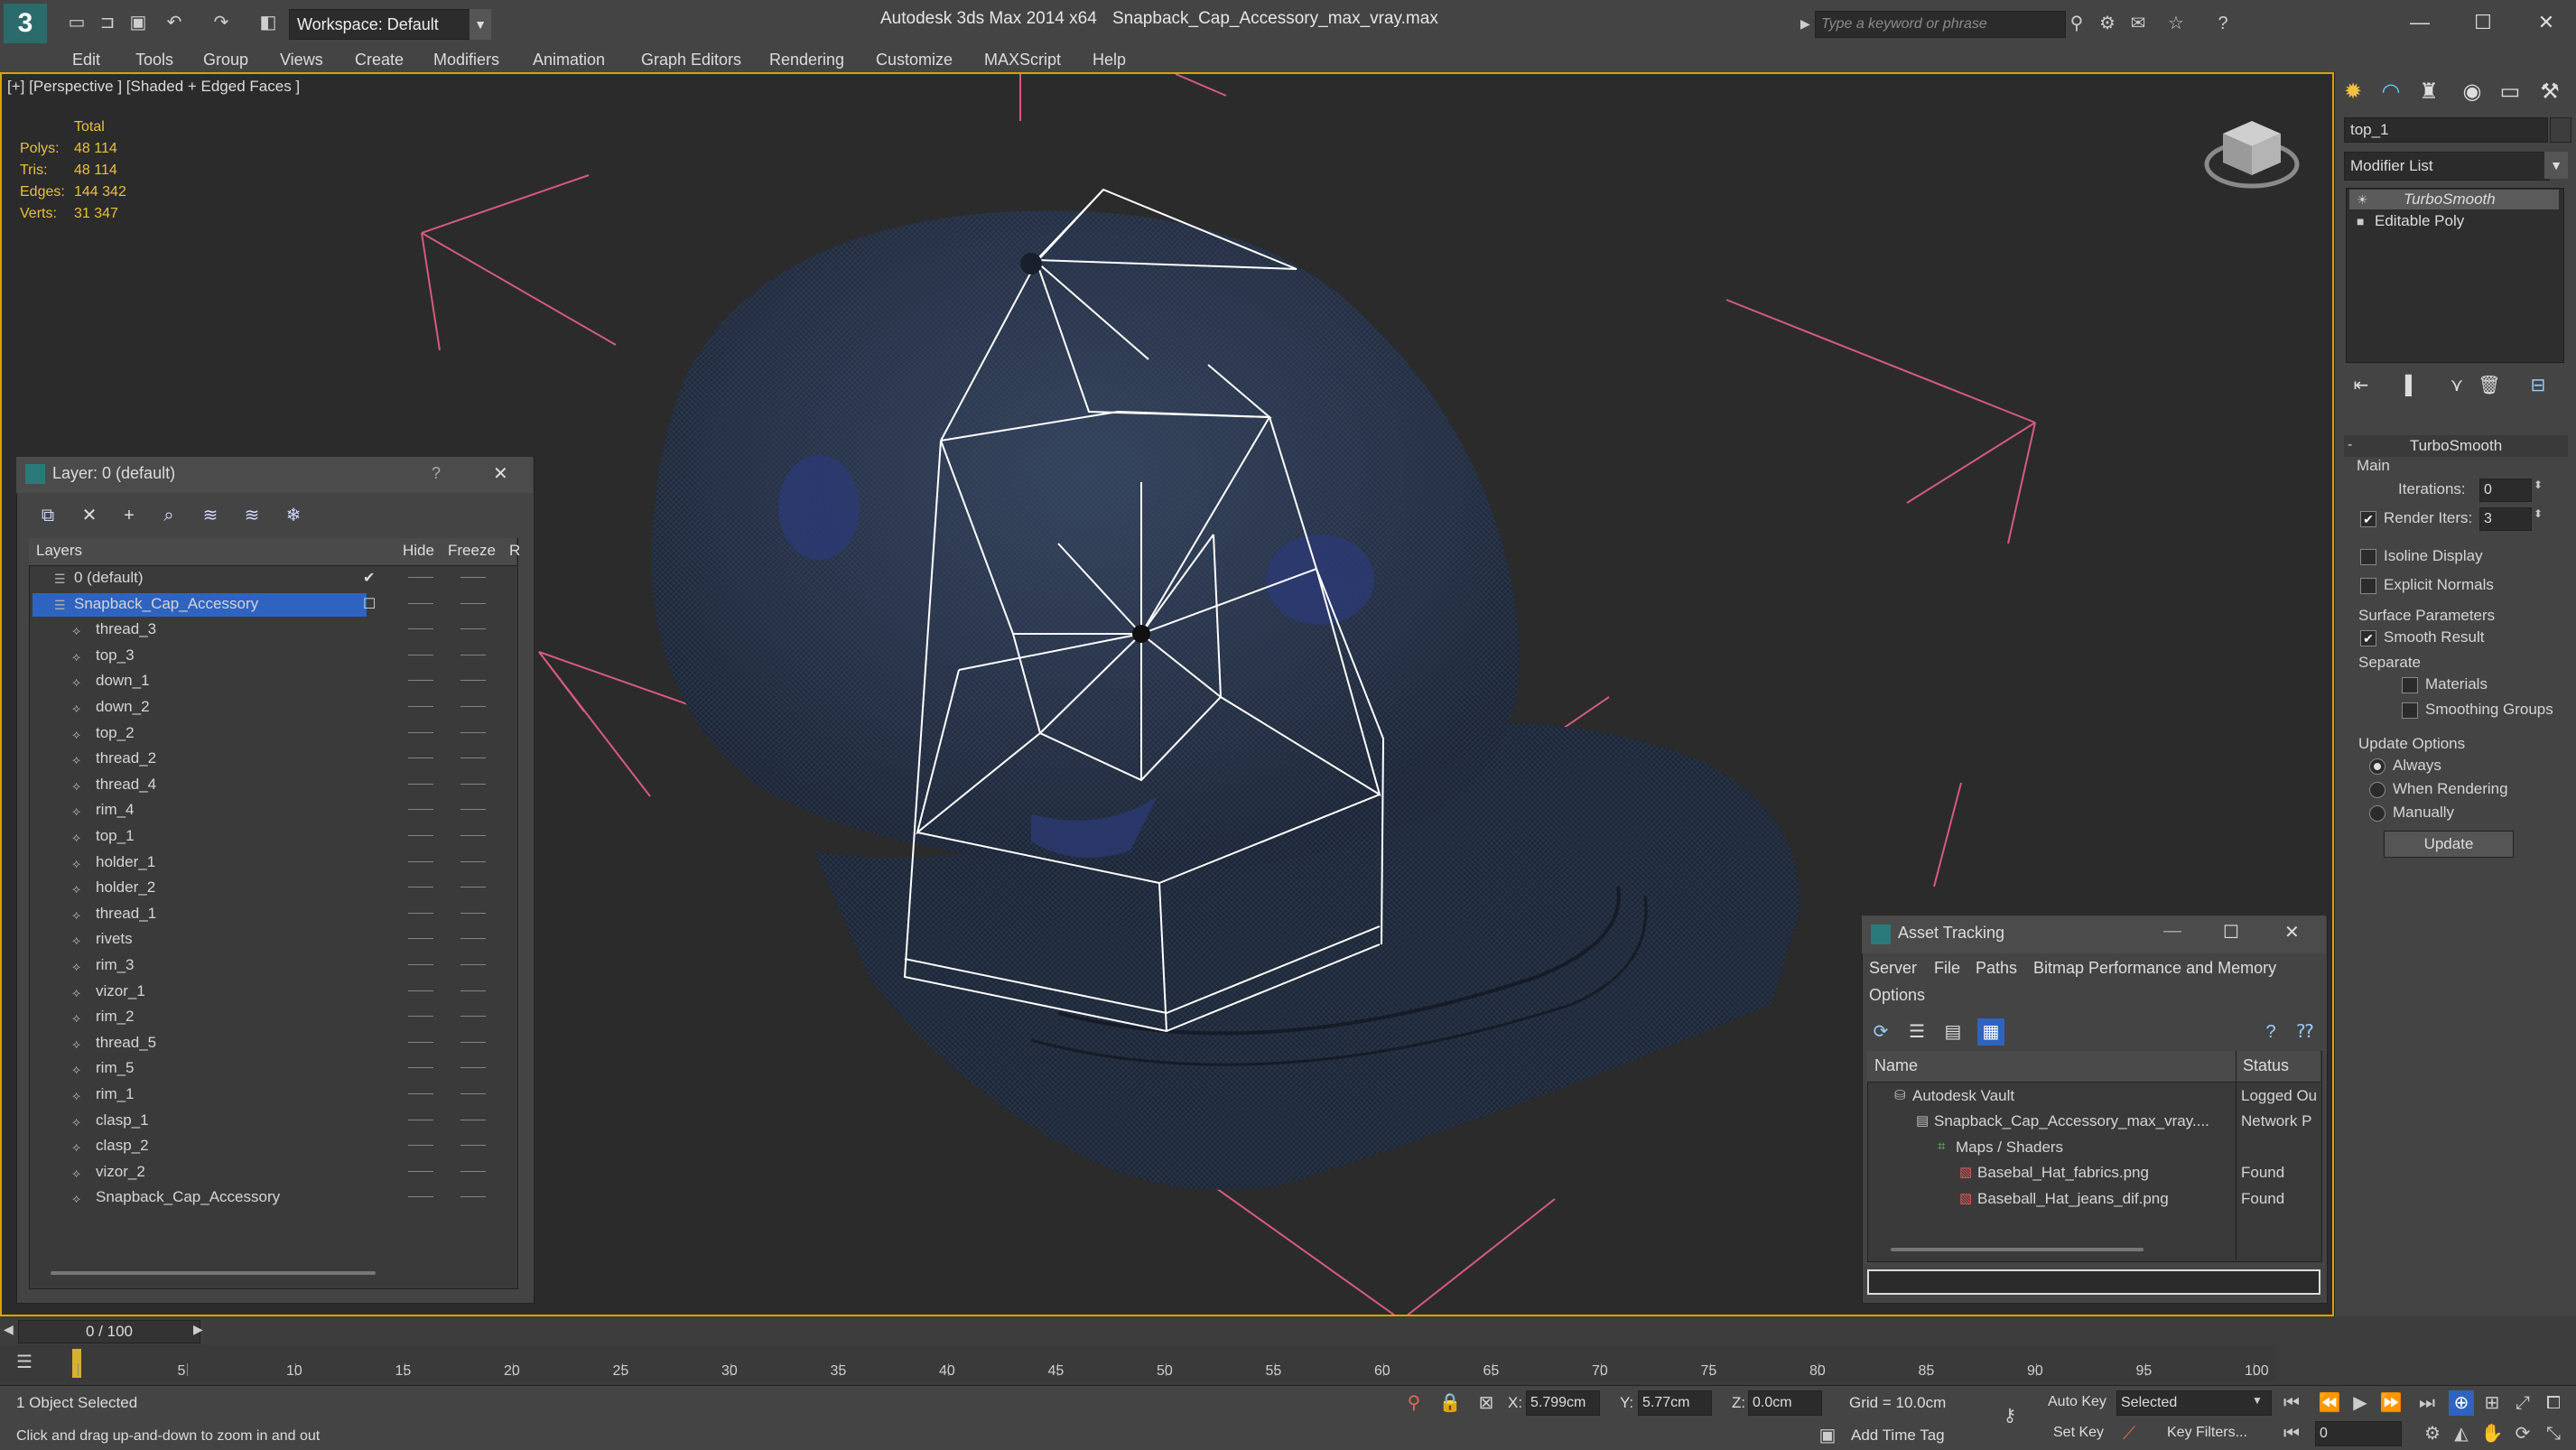 Image resolution: width=2576 pixels, height=1450 pixels. I want to click on asset-context-help-icon: ⁇, so click(2305, 1032).